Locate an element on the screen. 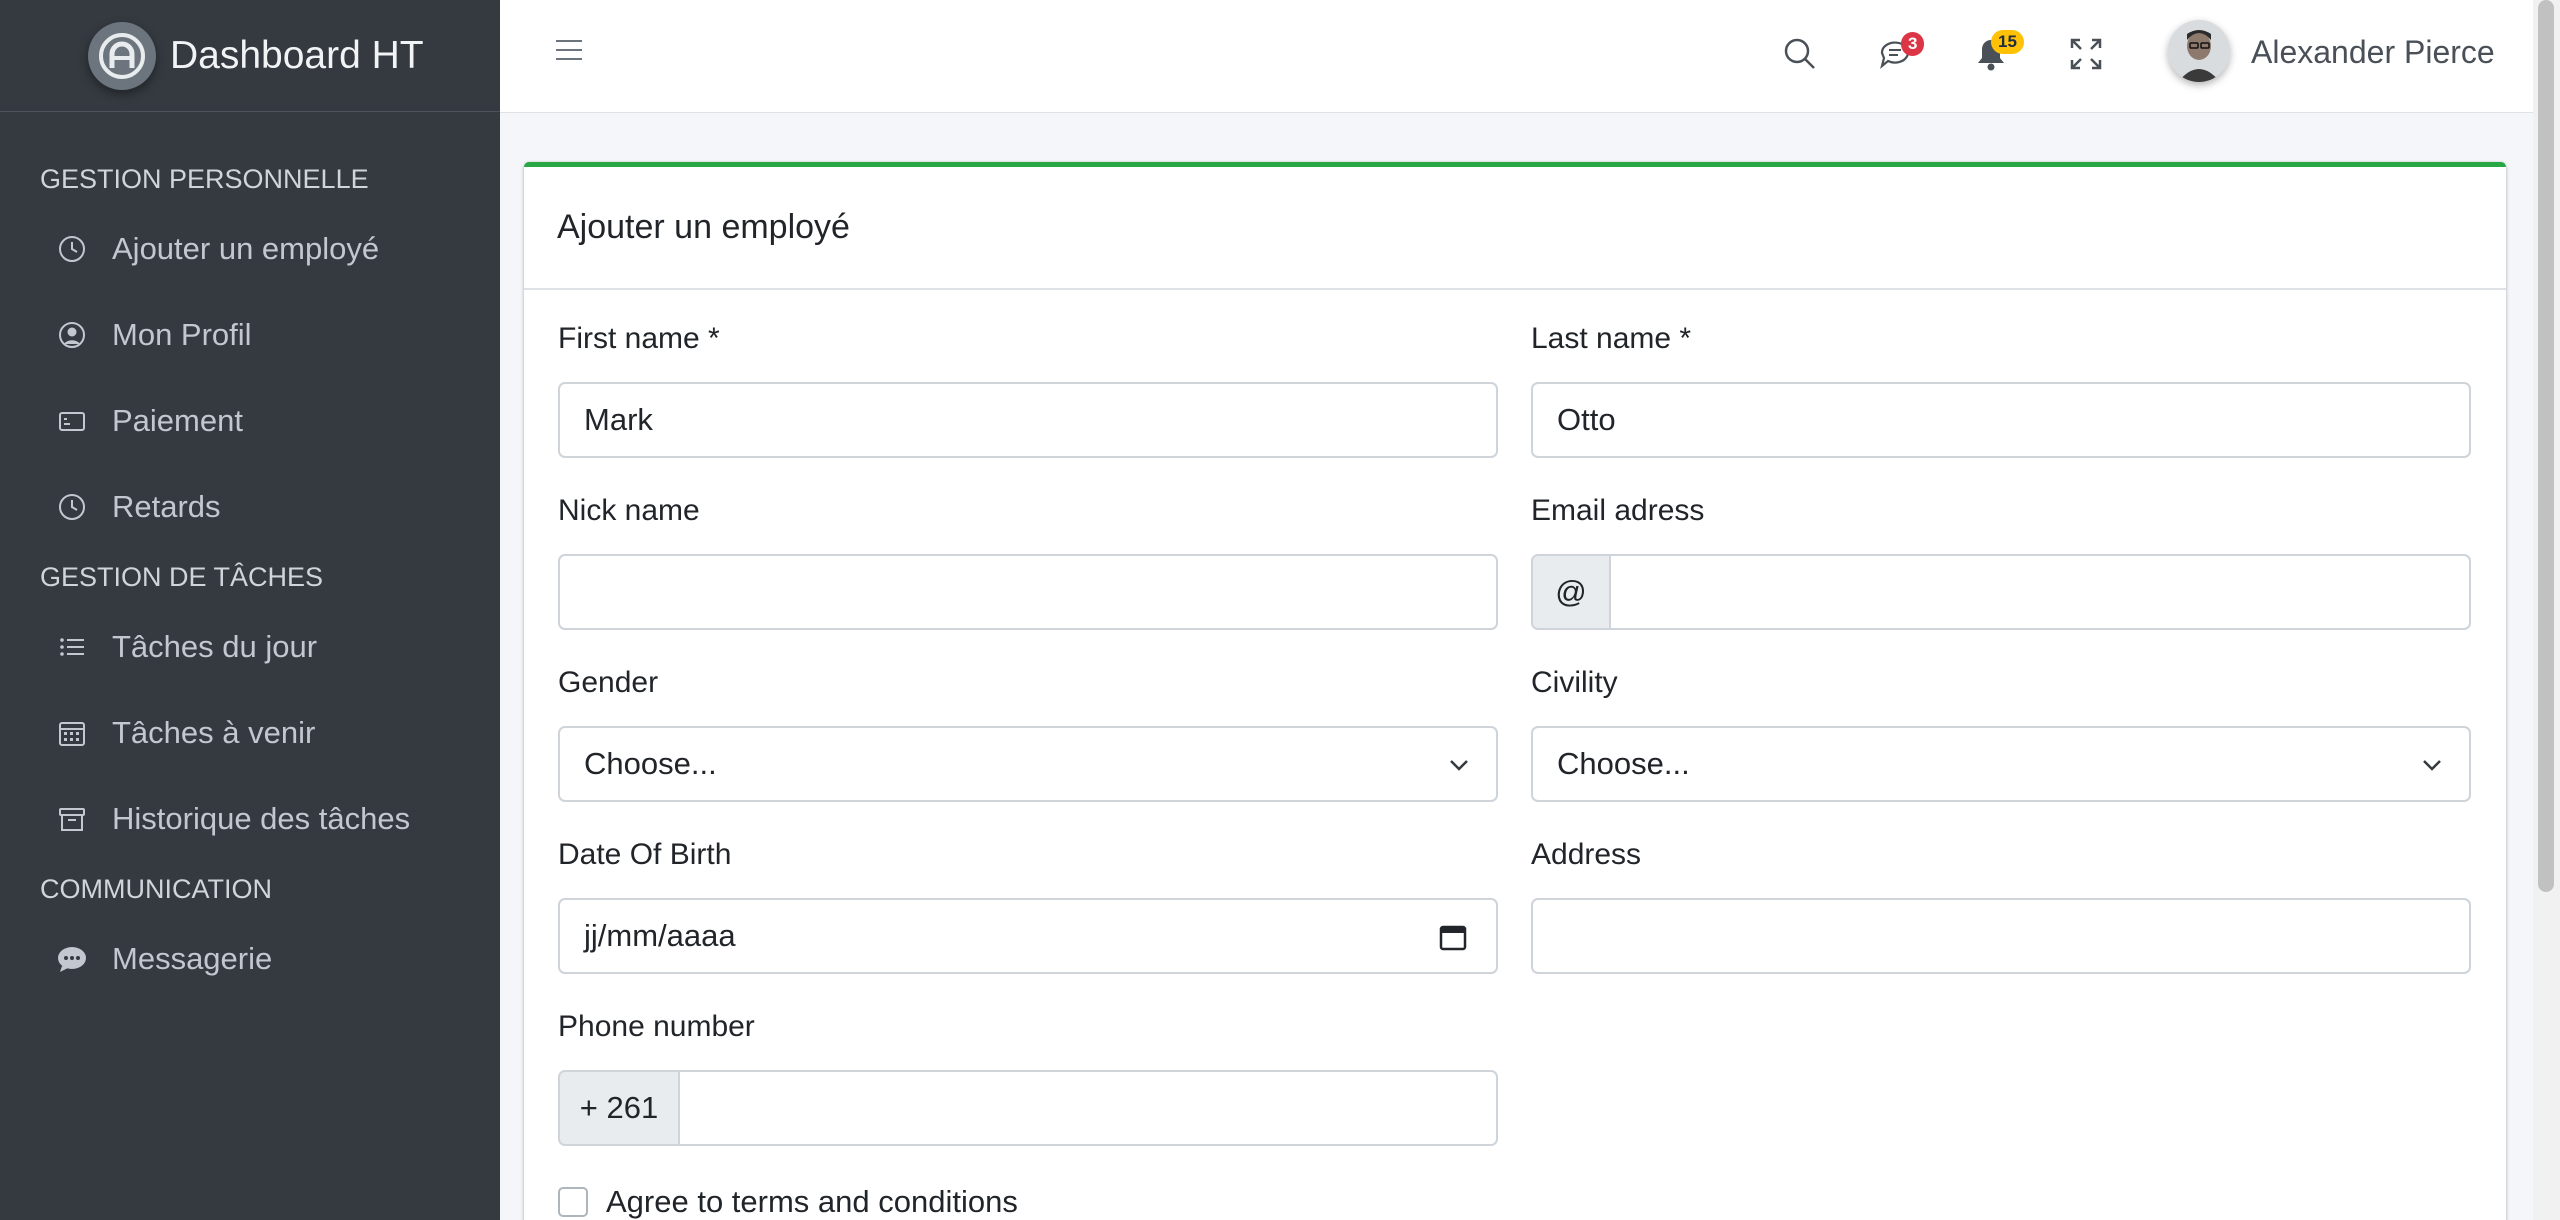 This screenshot has width=2560, height=1220. sidebar-item-mon-profil: Mon Profil is located at coordinates (250, 335).